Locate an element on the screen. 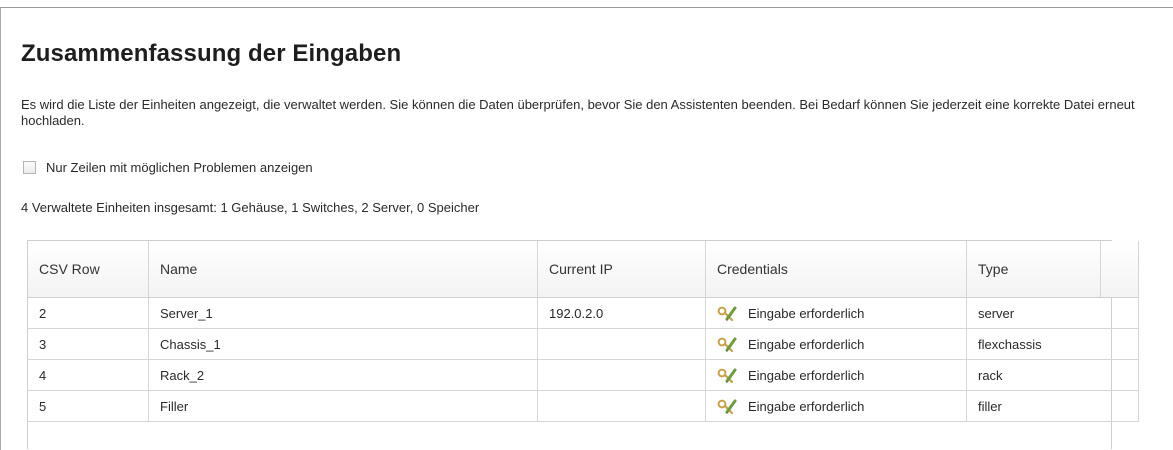  cell-type: filler is located at coordinates (1052, 406).